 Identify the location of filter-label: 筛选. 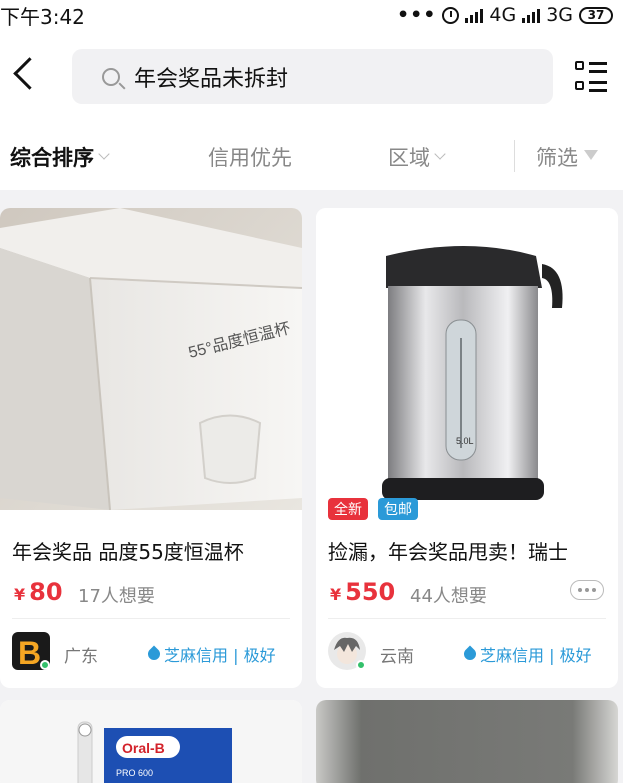
(557, 158).